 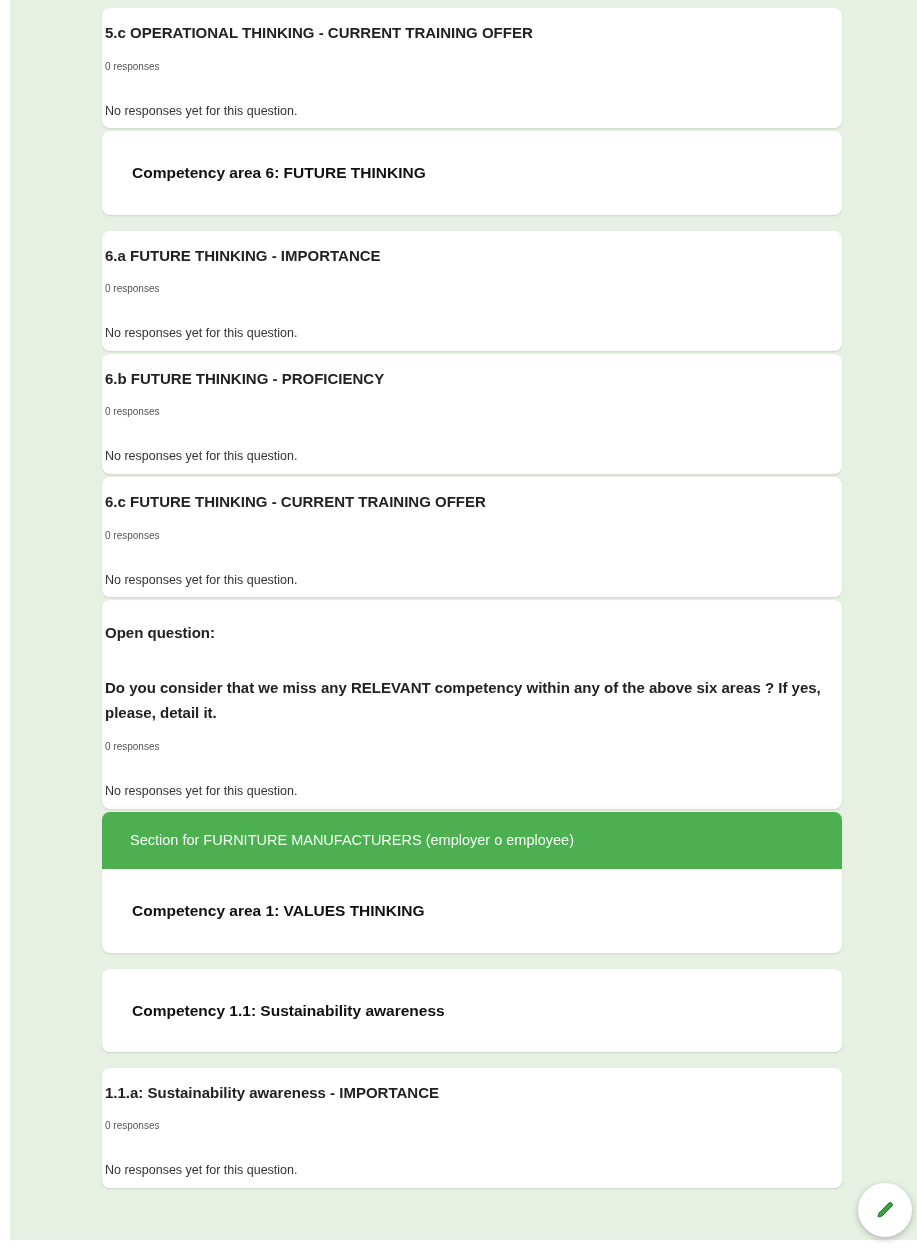 I want to click on heading-title: Competency 1.1: Sustainability awareness, so click(x=289, y=1010).